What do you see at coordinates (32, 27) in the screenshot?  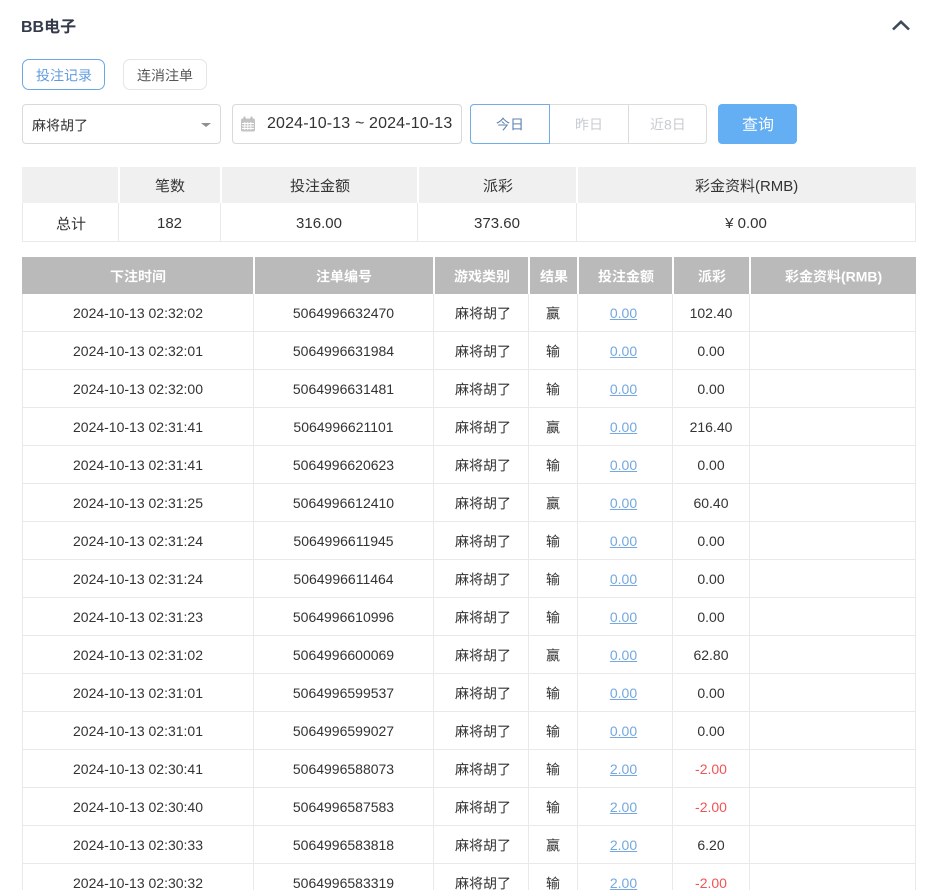 I see `svg-text: BB` at bounding box center [32, 27].